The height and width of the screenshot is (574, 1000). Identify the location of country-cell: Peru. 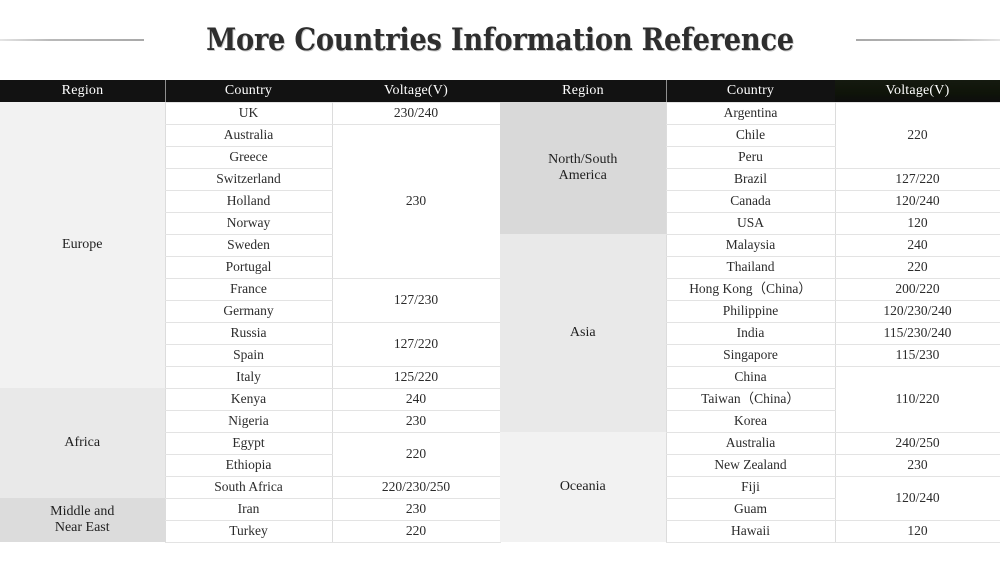
(750, 157).